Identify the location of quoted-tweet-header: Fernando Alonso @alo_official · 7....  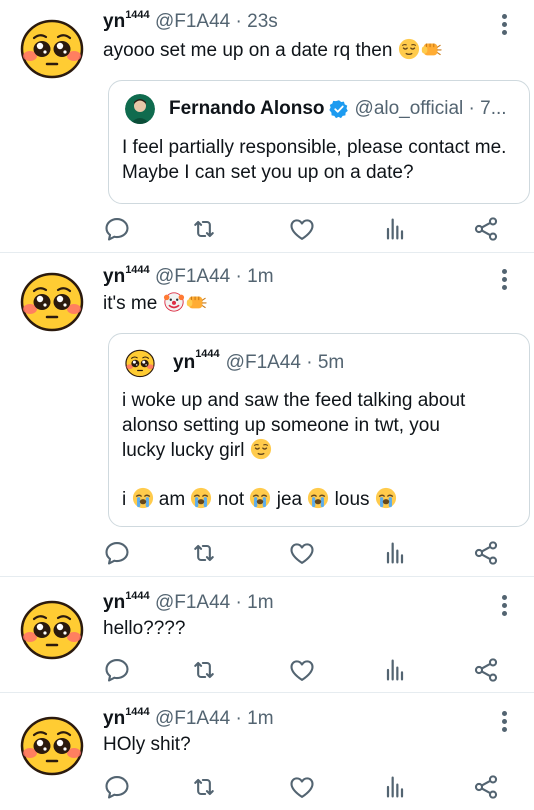
(316, 109).